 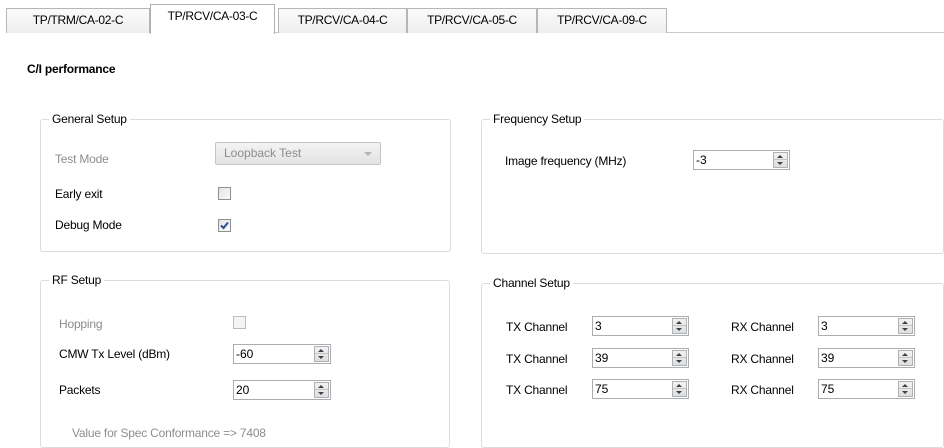 What do you see at coordinates (741, 160) in the screenshot?
I see `image-frequency-stepper: -3` at bounding box center [741, 160].